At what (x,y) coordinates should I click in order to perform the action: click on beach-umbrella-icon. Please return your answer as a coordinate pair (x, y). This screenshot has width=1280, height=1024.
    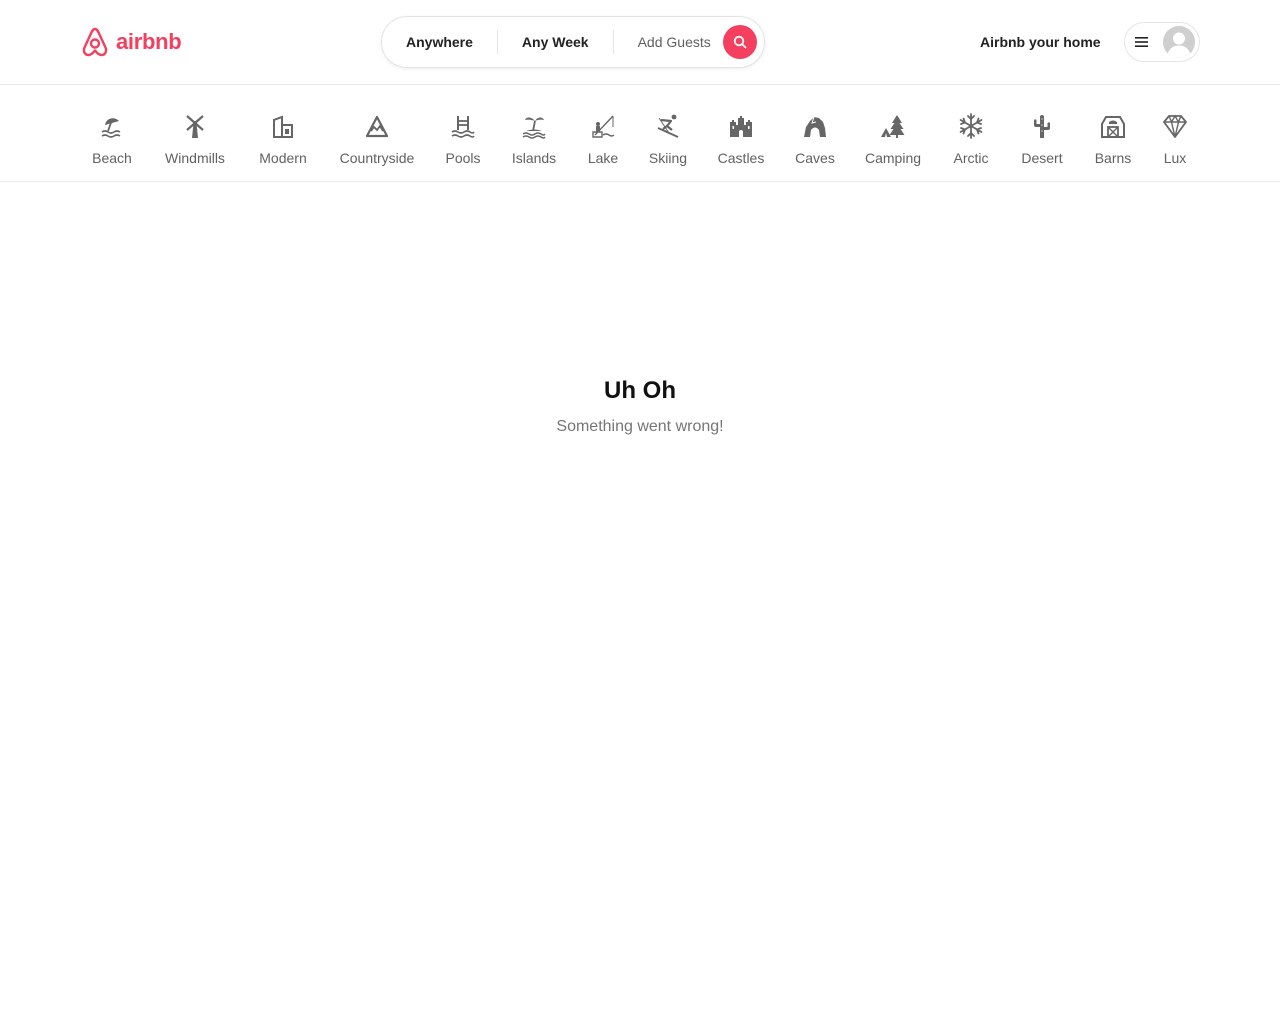
    Looking at the image, I should click on (111, 128).